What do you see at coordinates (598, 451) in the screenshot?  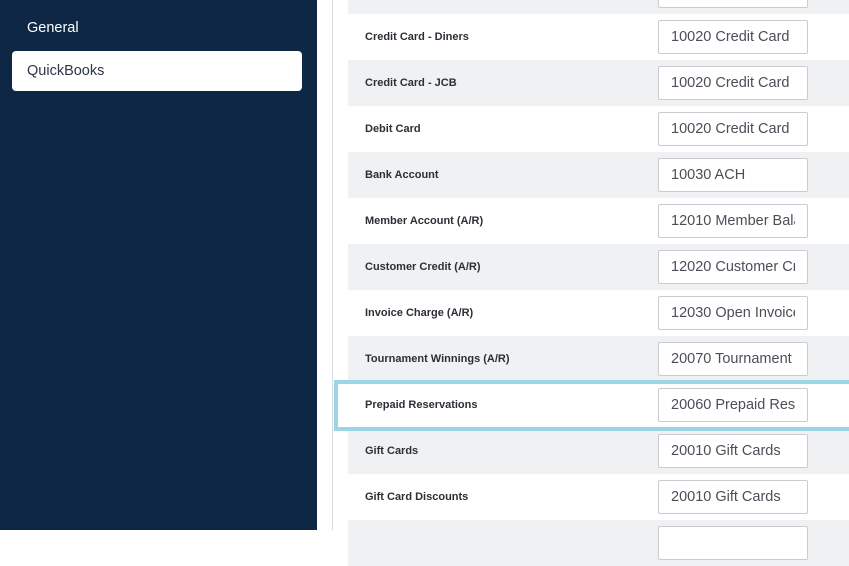 I see `mapping-row: Gift Cards` at bounding box center [598, 451].